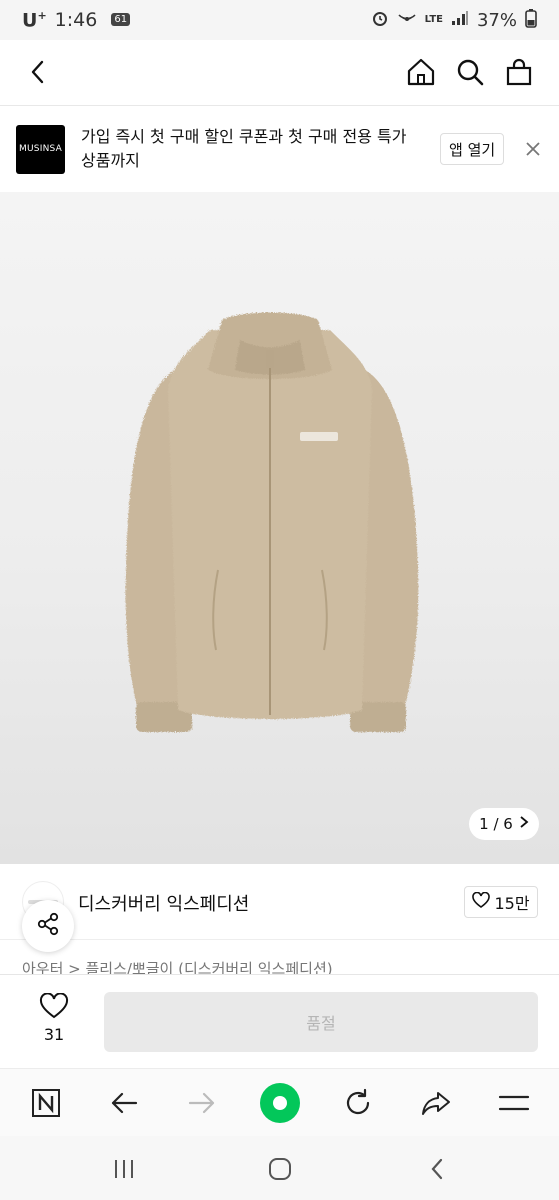 This screenshot has height=1200, width=559. What do you see at coordinates (460, 20) in the screenshot?
I see `signal-icon` at bounding box center [460, 20].